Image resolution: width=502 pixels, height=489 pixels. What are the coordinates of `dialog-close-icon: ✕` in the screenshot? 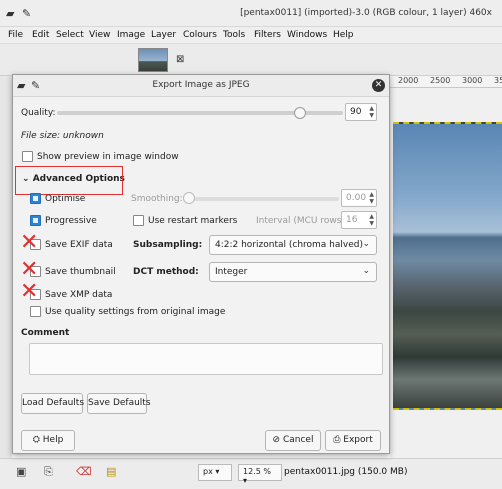 It's located at (378, 85).